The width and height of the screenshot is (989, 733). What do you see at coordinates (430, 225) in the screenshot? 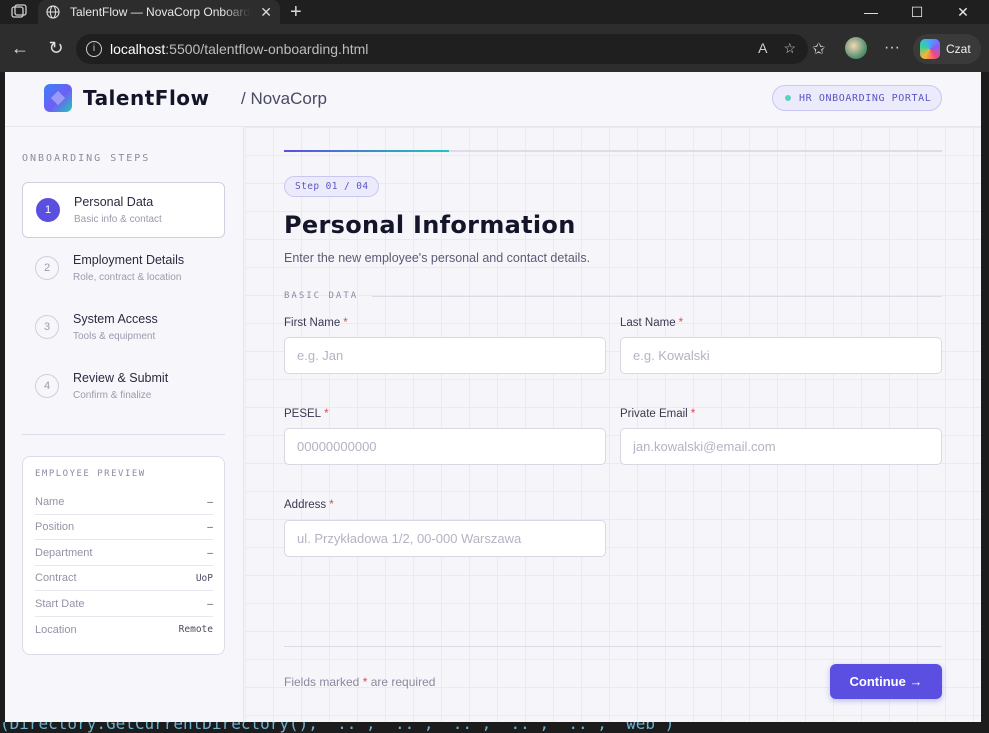
I see `page-title: Personal Information` at bounding box center [430, 225].